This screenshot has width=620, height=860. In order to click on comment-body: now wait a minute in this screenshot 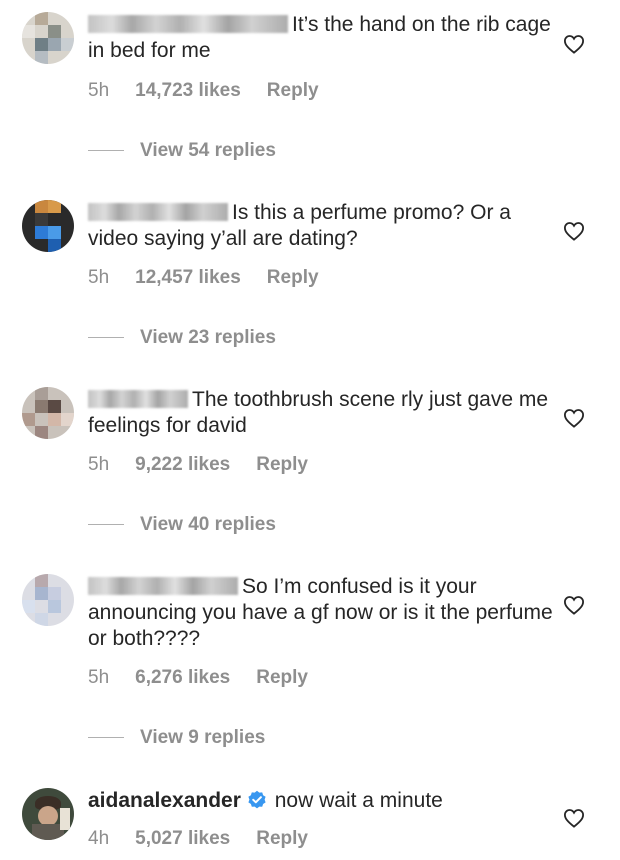, I will do `click(358, 800)`.